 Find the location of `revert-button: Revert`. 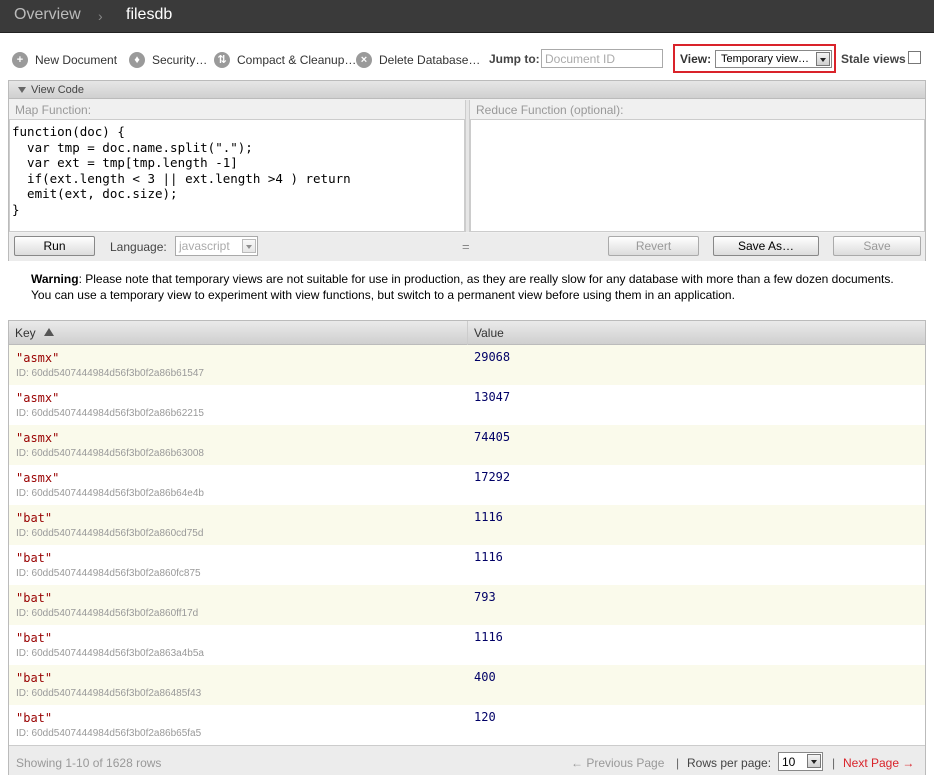

revert-button: Revert is located at coordinates (653, 246).